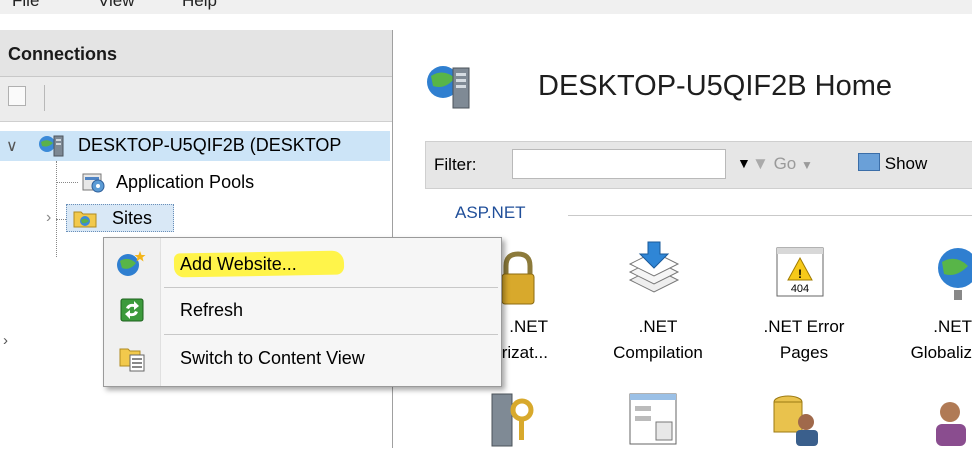 The height and width of the screenshot is (453, 972). What do you see at coordinates (658, 326) in the screenshot?
I see `feature-compilation-line1: .NET` at bounding box center [658, 326].